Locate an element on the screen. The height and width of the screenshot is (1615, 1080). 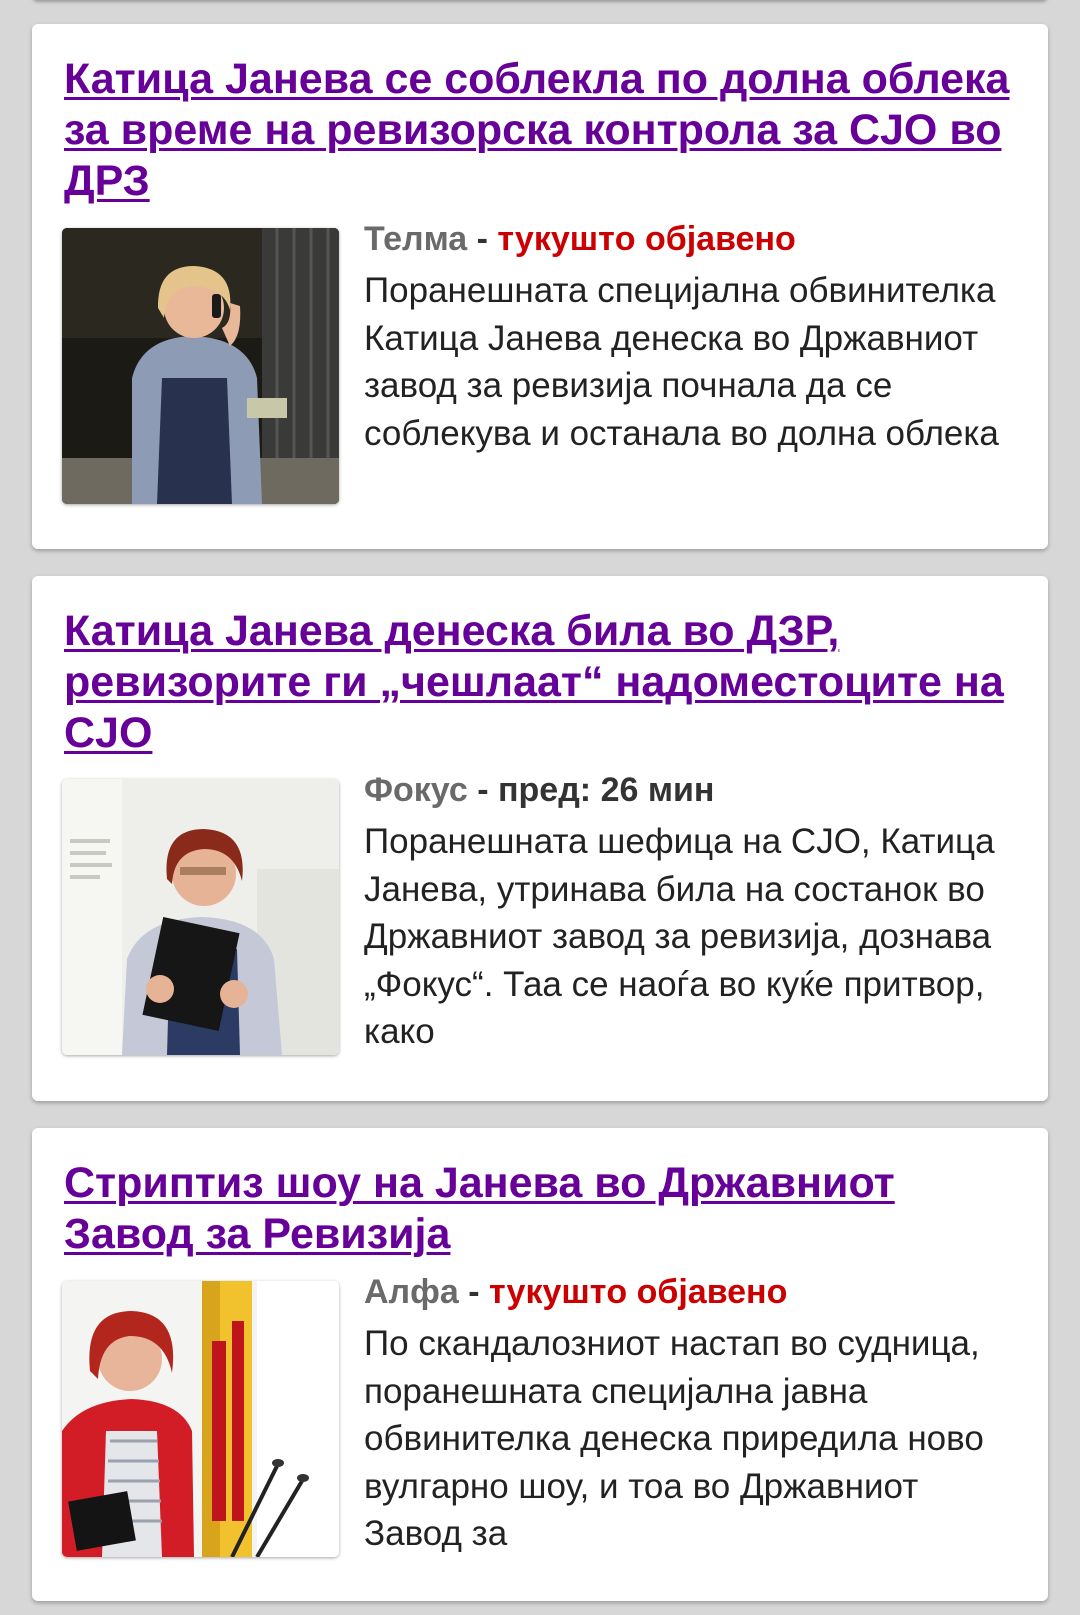
source-label: Алфа is located at coordinates (411, 1292).